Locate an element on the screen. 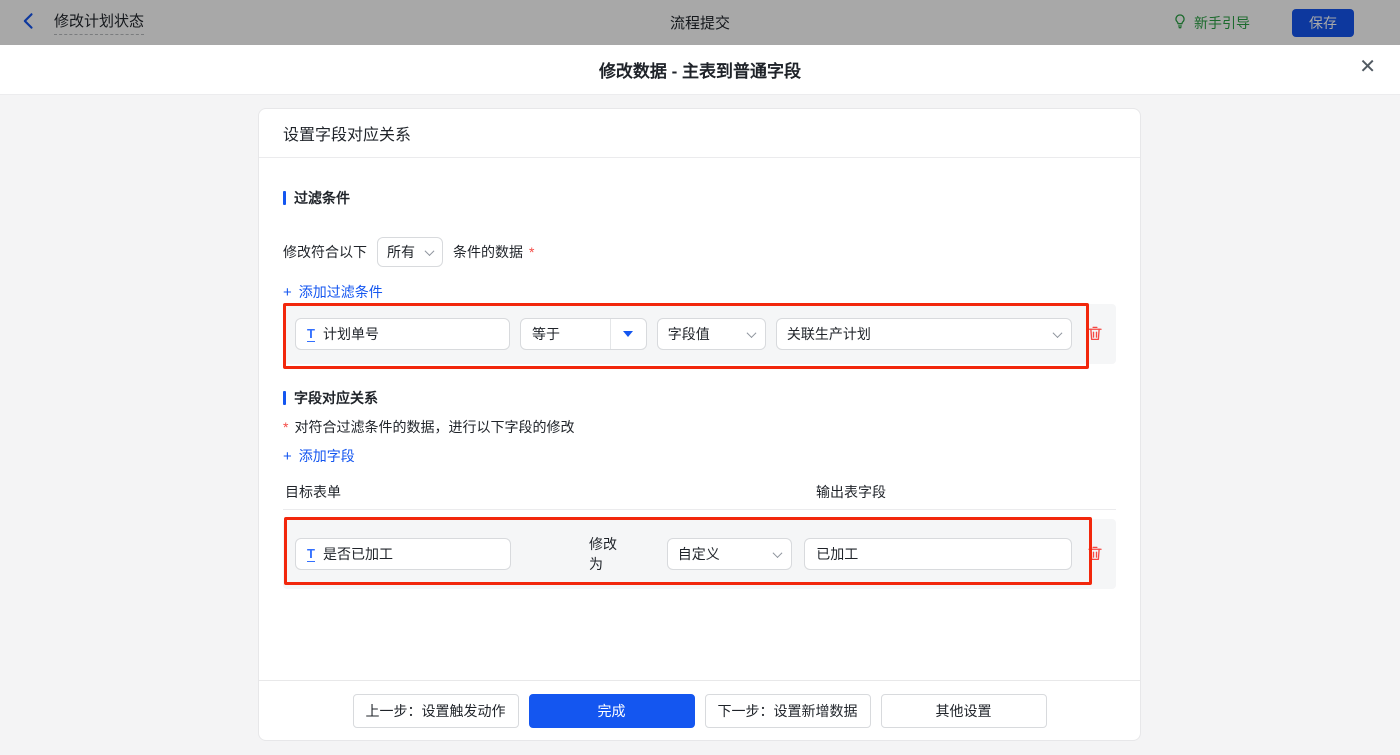  output-value-input: 已加工 is located at coordinates (938, 554).